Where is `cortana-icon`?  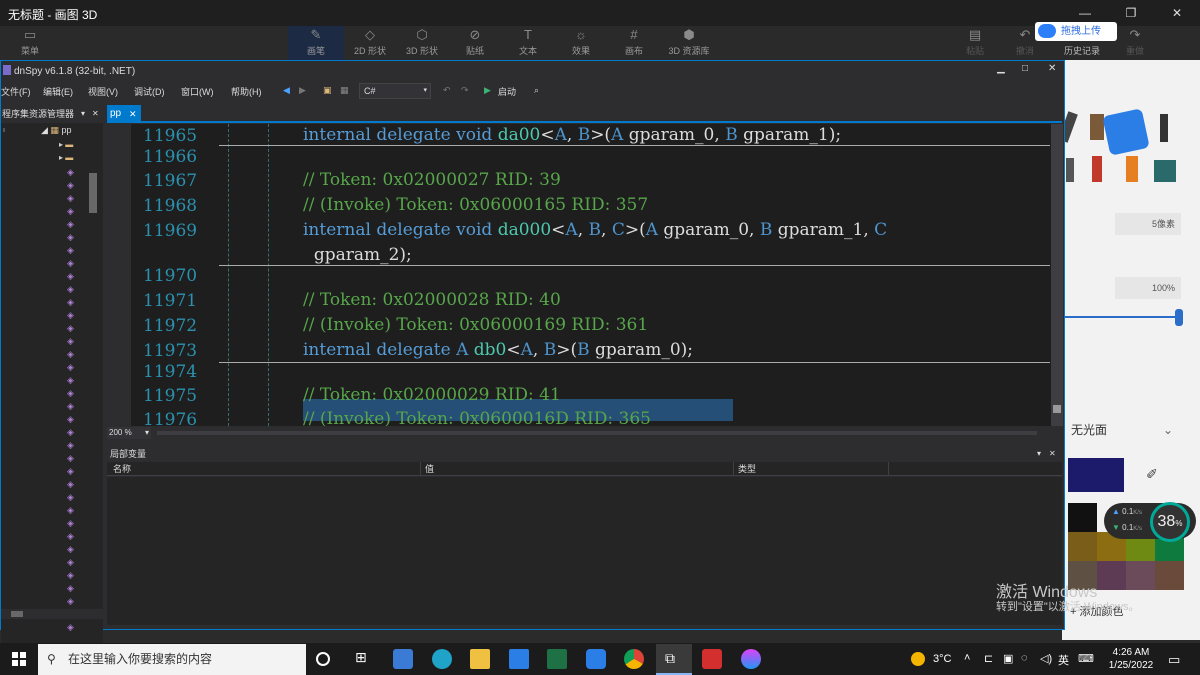 cortana-icon is located at coordinates (323, 659).